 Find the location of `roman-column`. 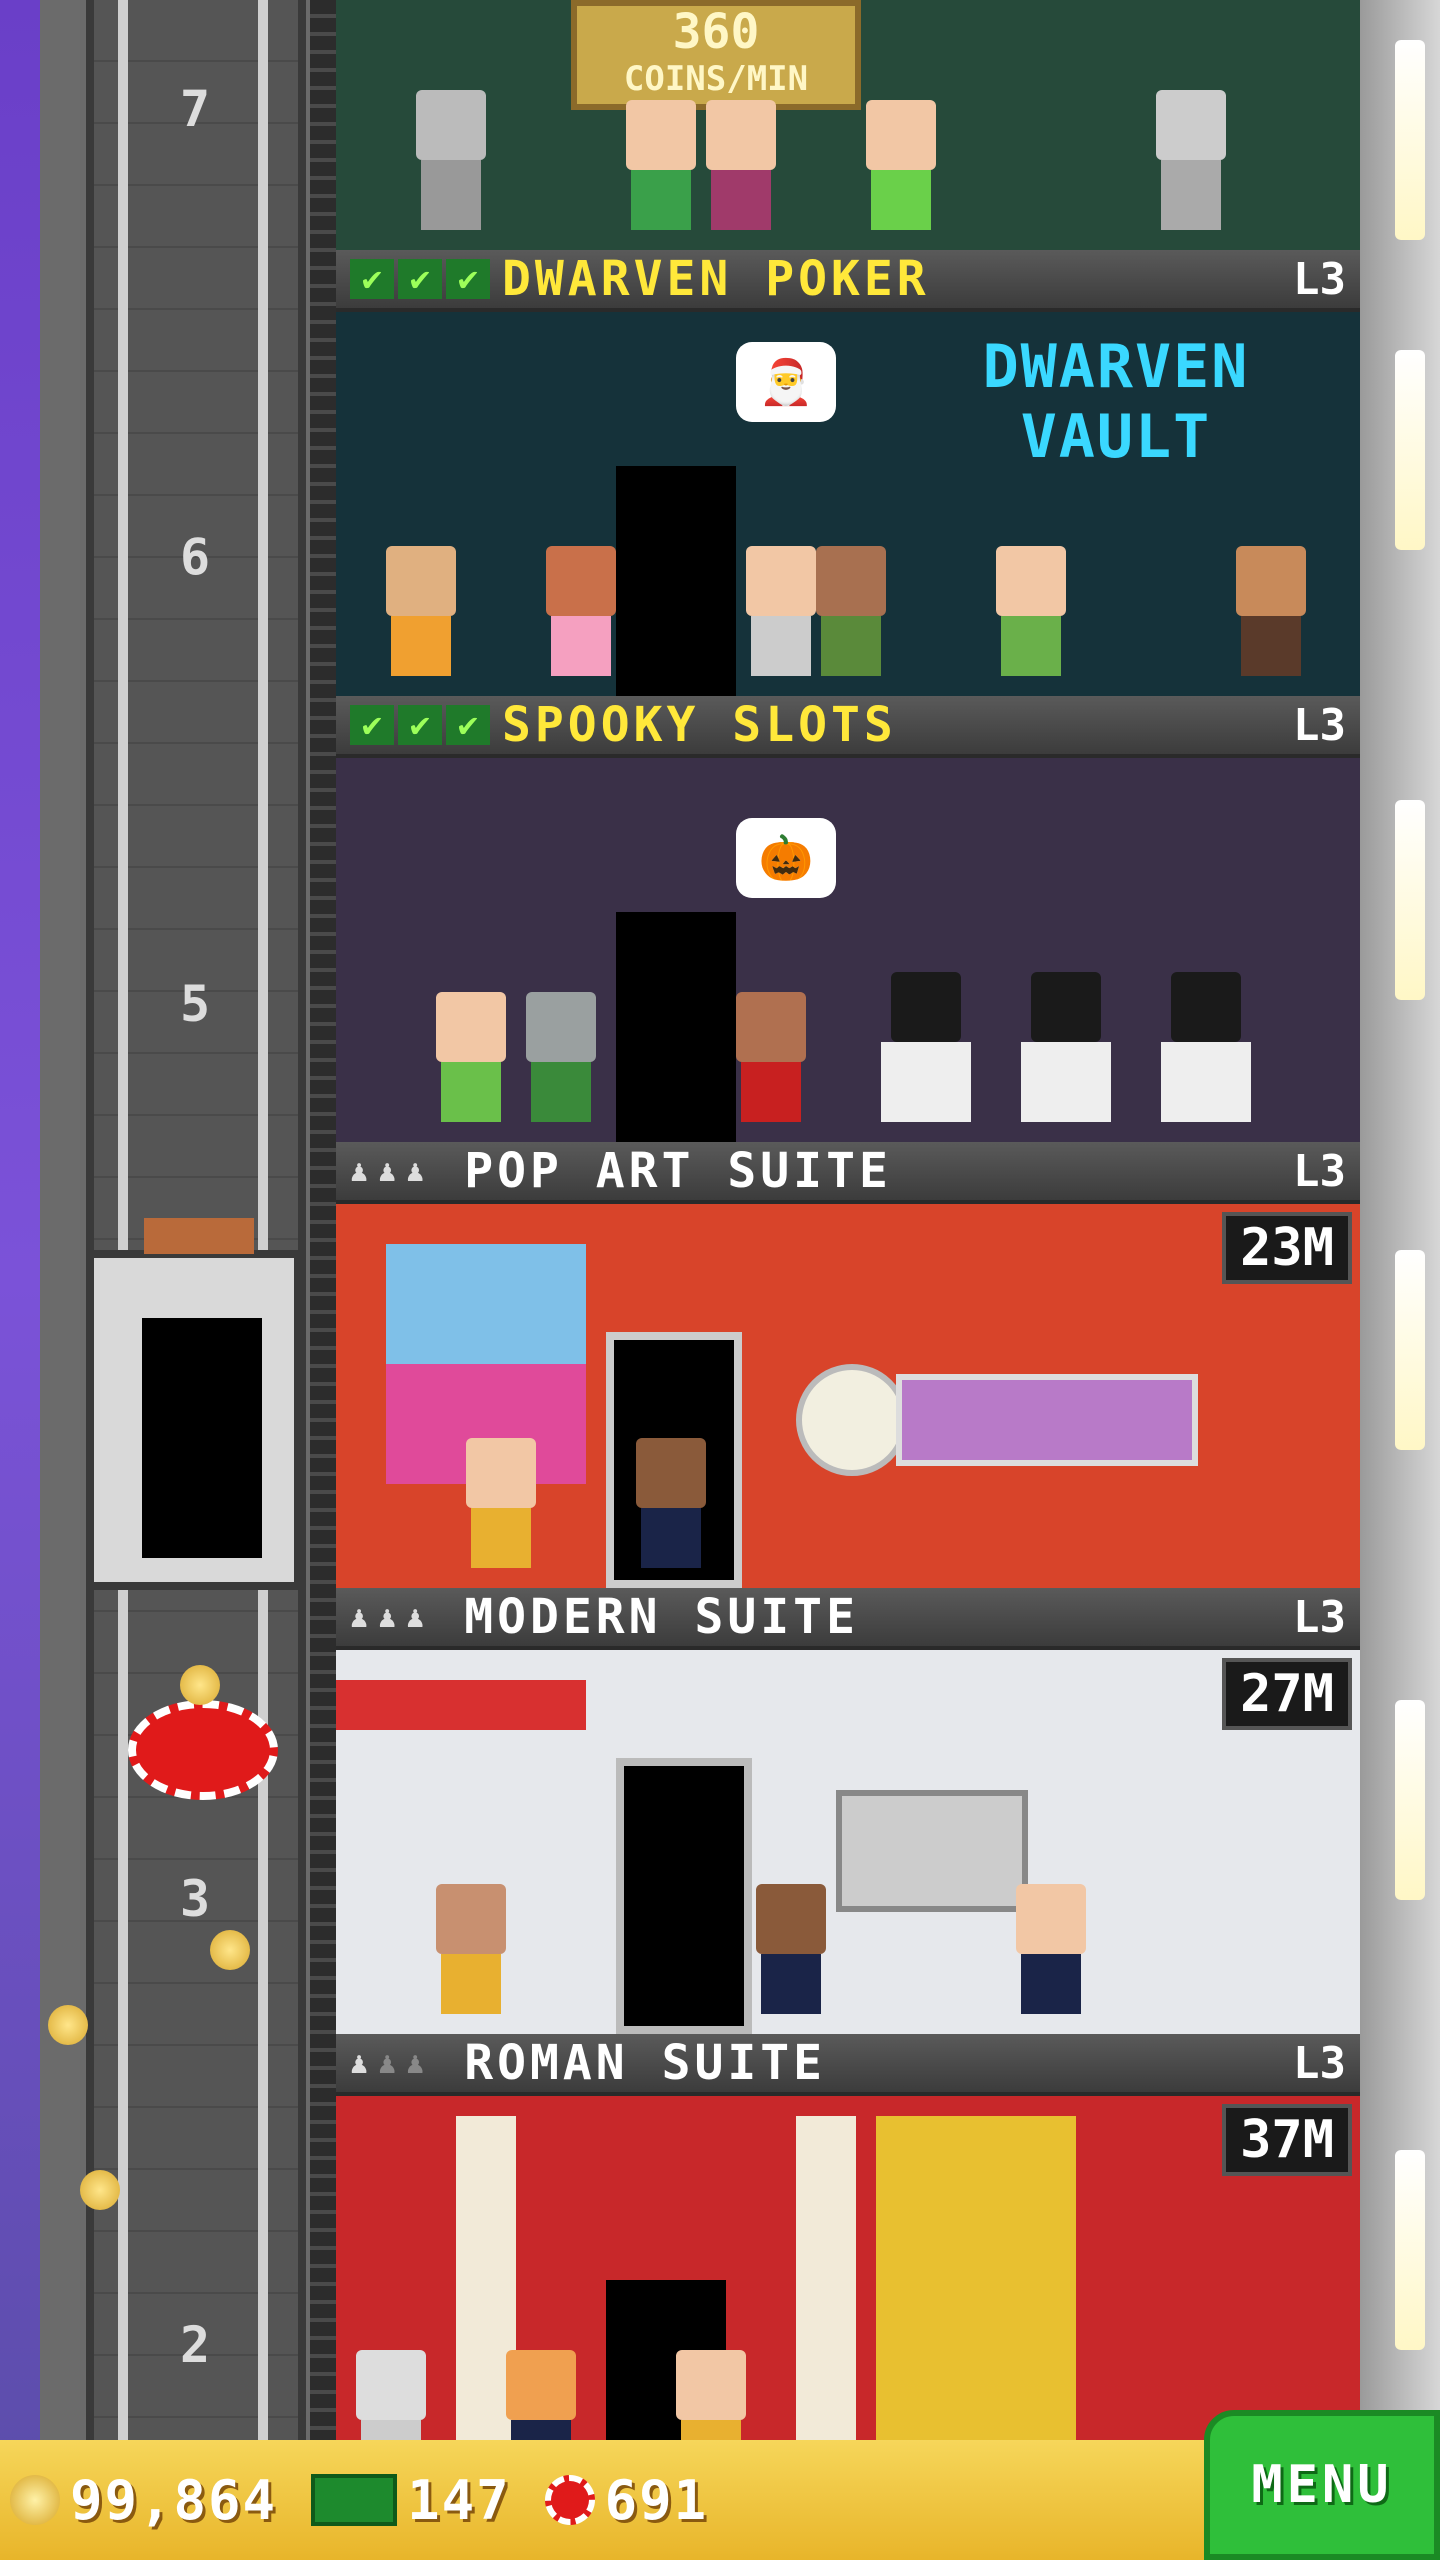

roman-column is located at coordinates (826, 2278).